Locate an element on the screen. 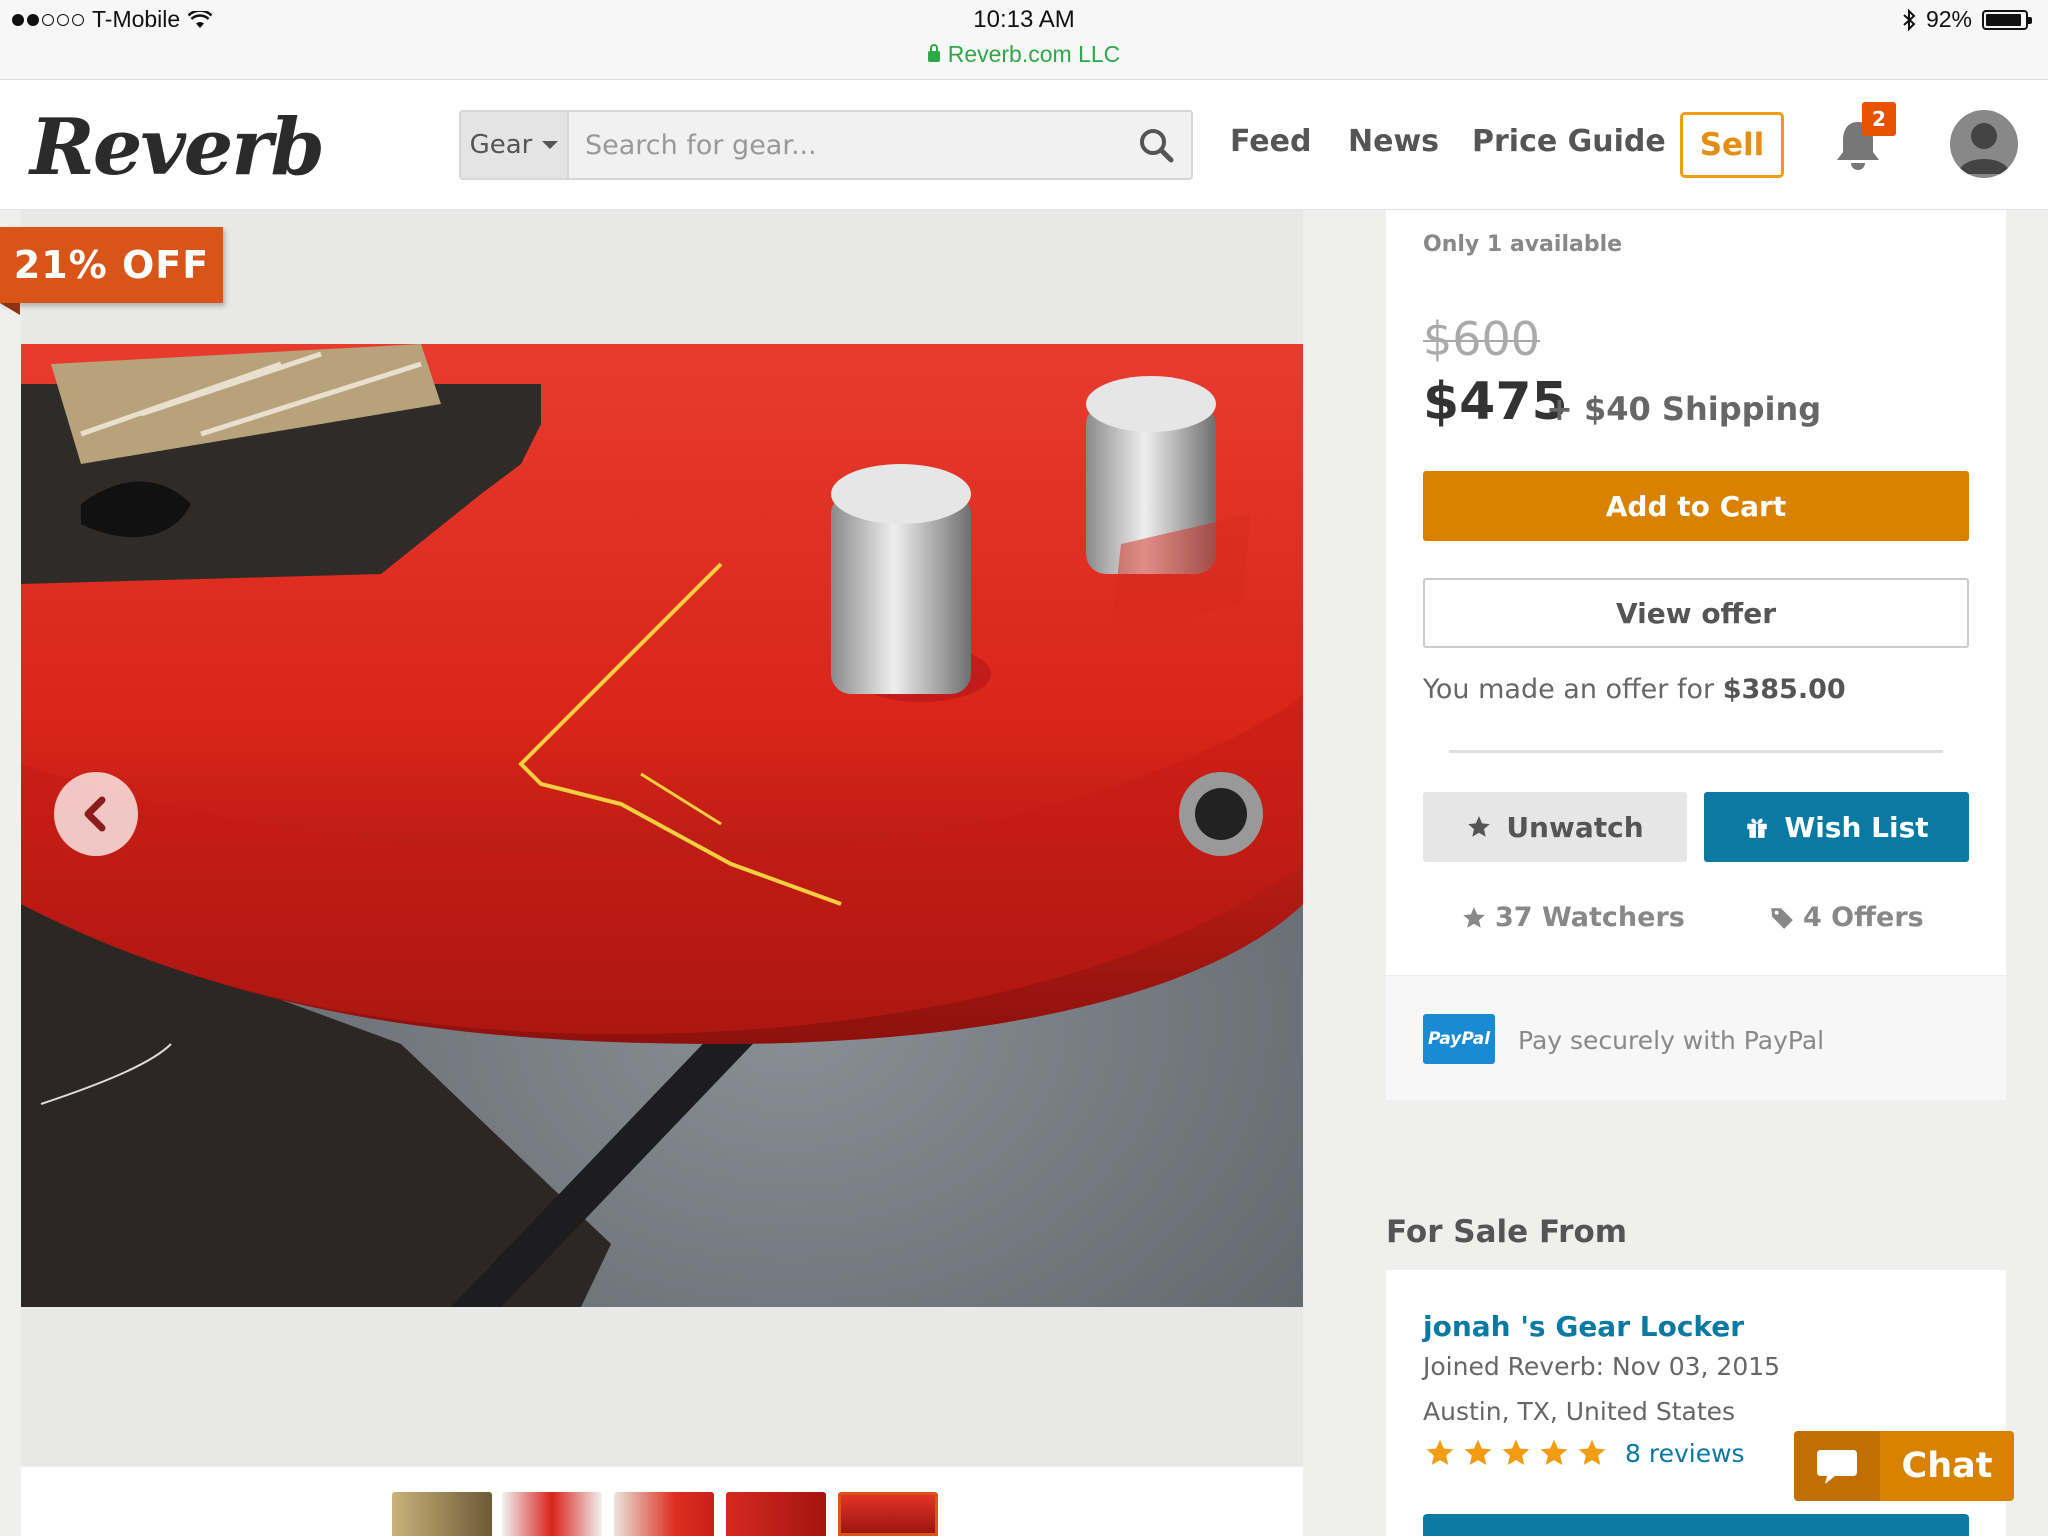 This screenshot has width=2048, height=1536. lock-icon is located at coordinates (933, 53).